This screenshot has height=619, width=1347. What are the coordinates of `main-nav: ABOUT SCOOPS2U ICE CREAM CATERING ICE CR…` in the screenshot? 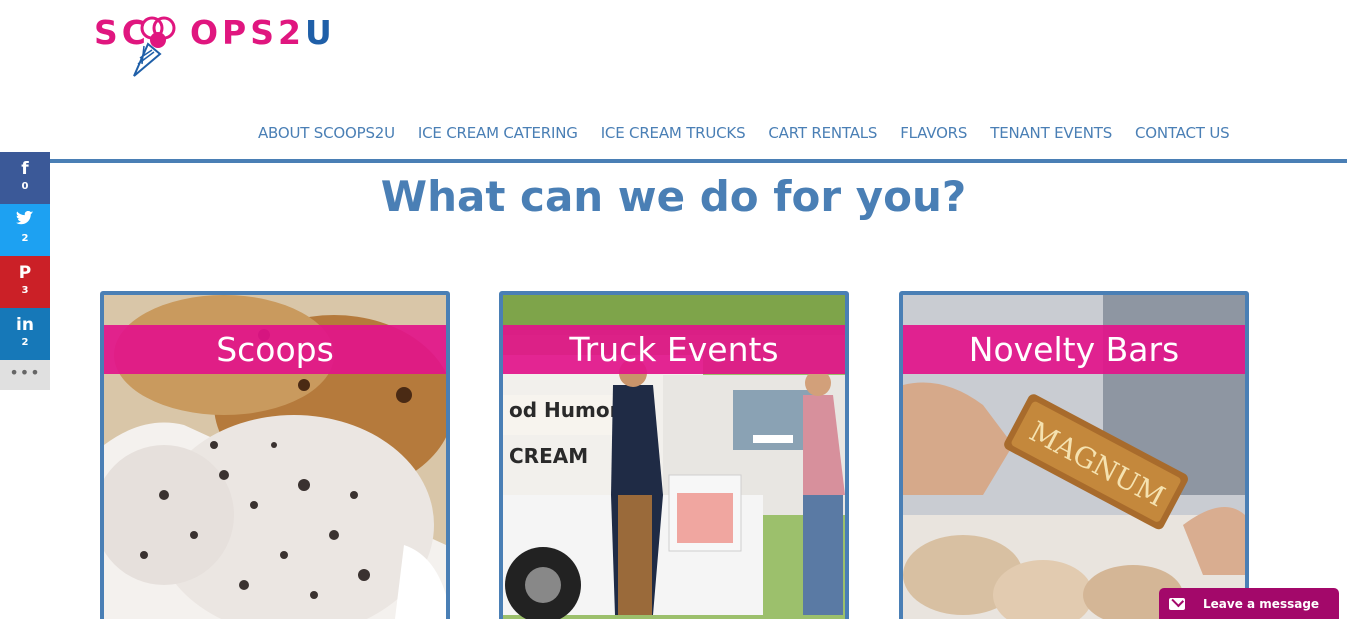 It's located at (744, 133).